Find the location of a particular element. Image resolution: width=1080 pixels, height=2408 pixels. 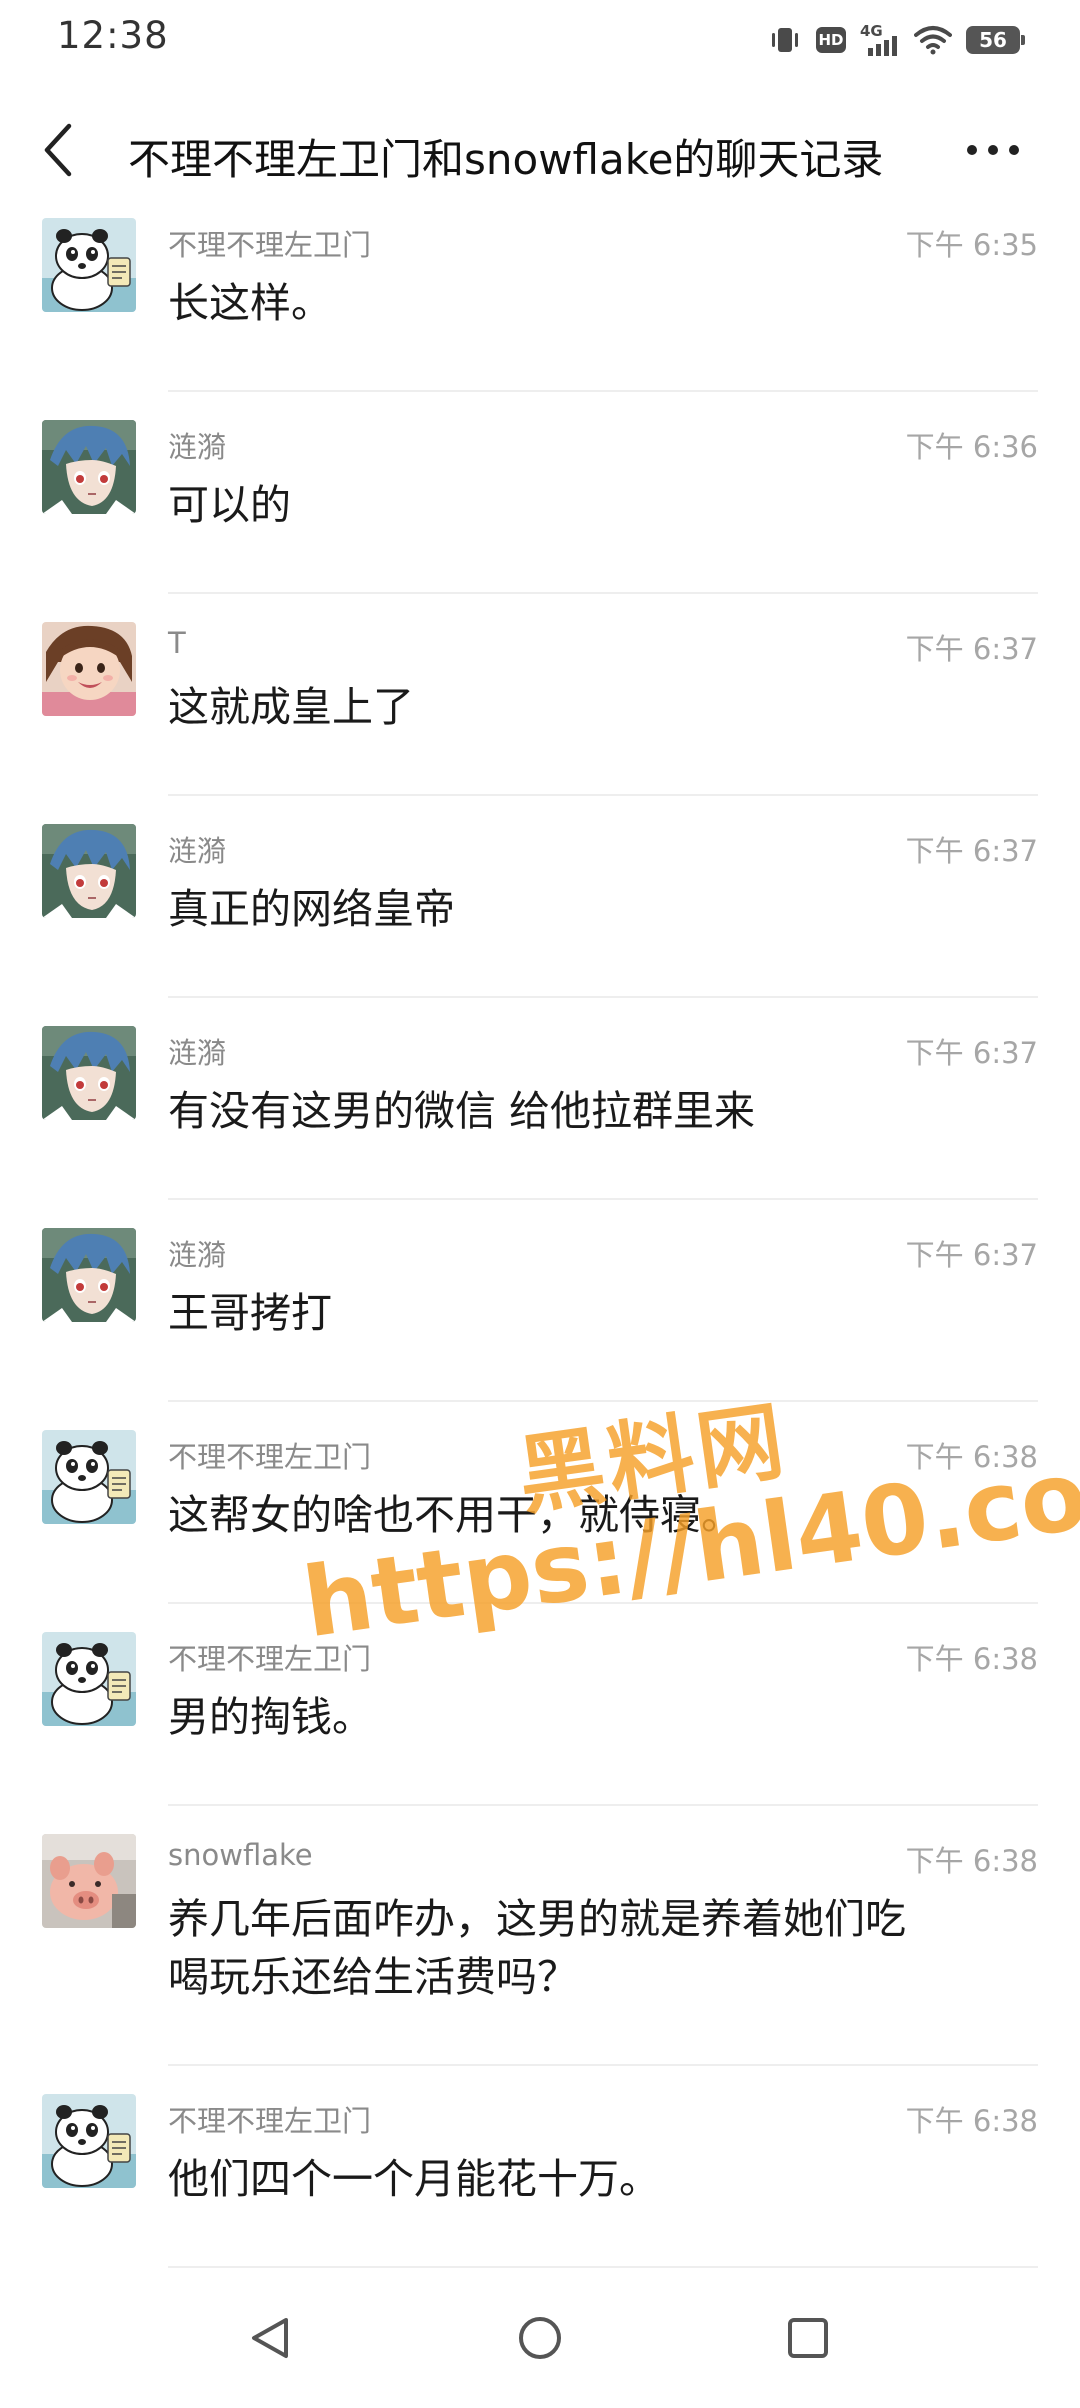

message-row: 不理不理左卫门 下午 6:38 男的掏钱。 is located at coordinates (540, 1733).